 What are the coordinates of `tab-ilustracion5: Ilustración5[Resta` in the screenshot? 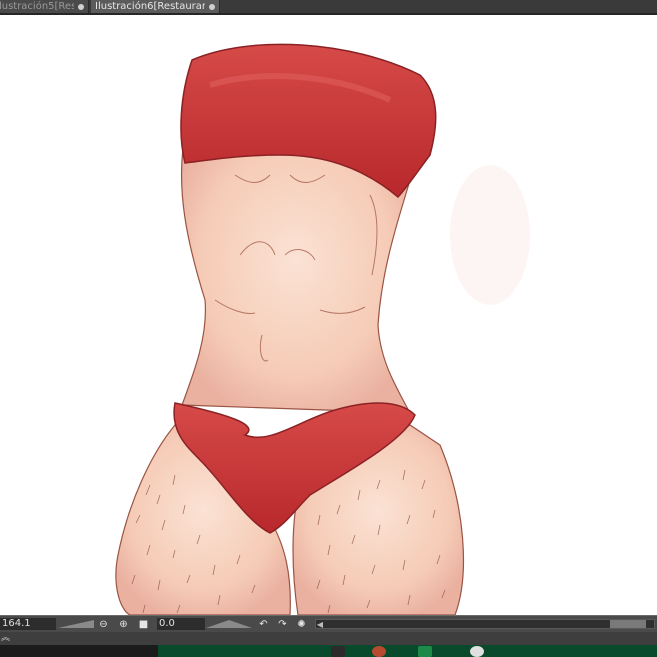 It's located at (44, 6).